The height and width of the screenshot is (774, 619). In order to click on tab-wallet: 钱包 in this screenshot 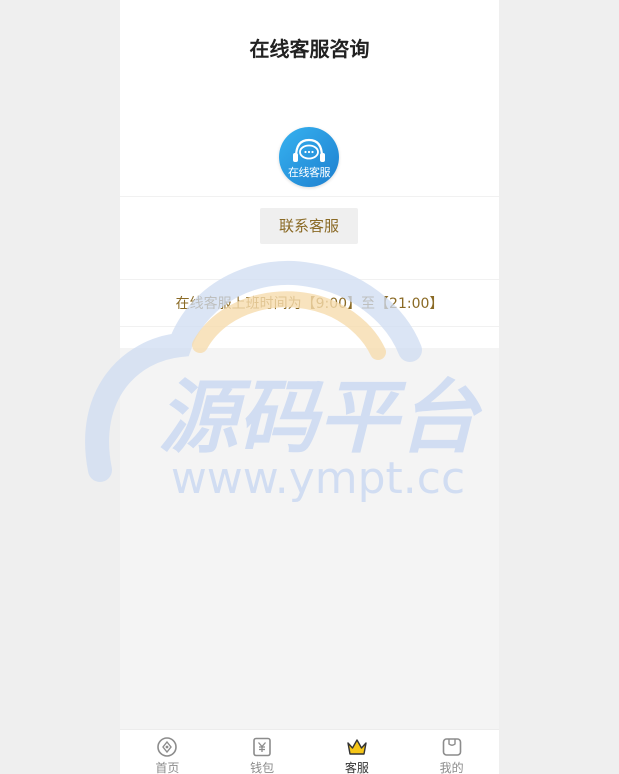, I will do `click(262, 752)`.